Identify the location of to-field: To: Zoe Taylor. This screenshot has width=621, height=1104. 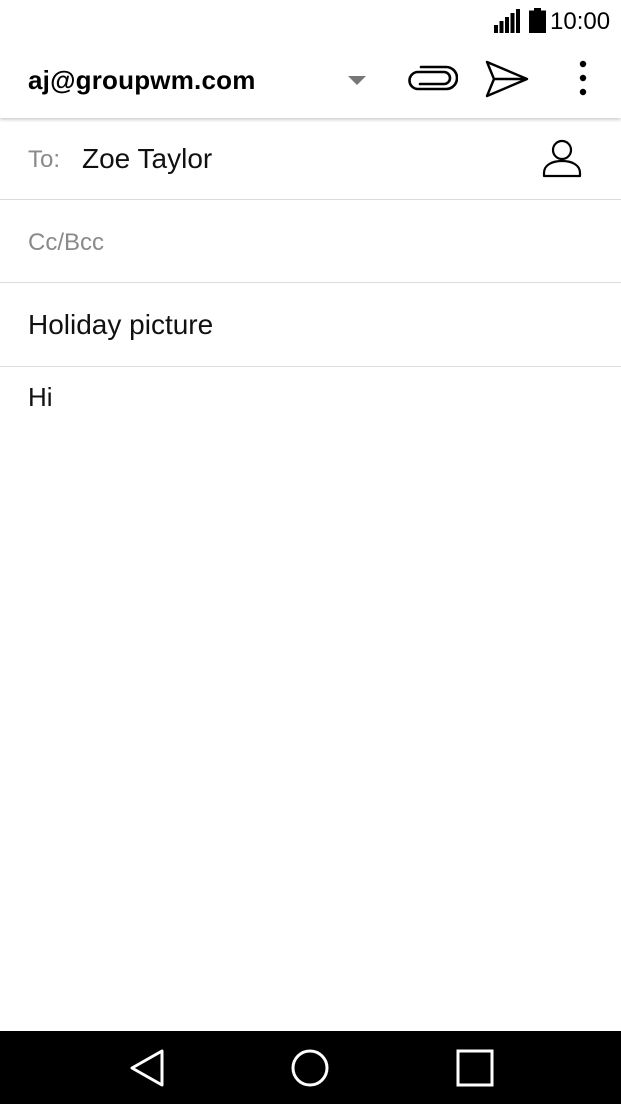
(310, 159).